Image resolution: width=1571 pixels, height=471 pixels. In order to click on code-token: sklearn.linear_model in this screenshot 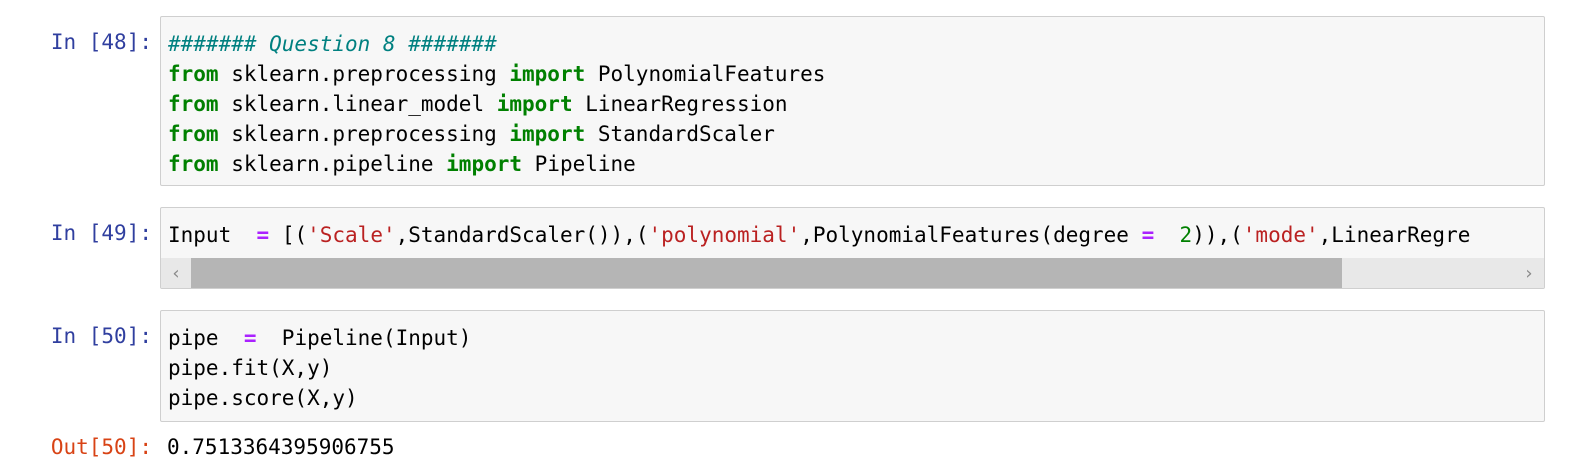, I will do `click(357, 104)`.